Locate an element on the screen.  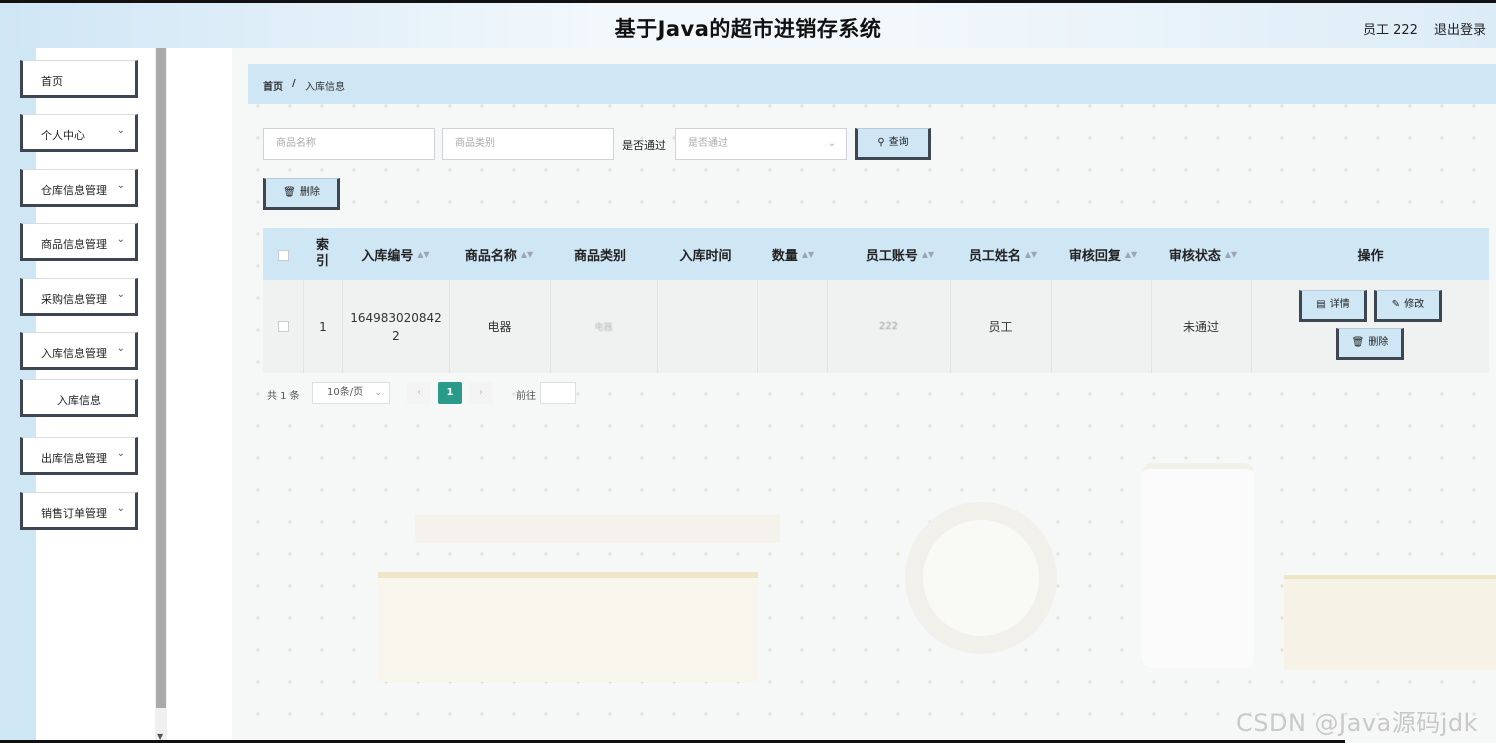
sidebar-item-label: 首页 is located at coordinates (52, 81).